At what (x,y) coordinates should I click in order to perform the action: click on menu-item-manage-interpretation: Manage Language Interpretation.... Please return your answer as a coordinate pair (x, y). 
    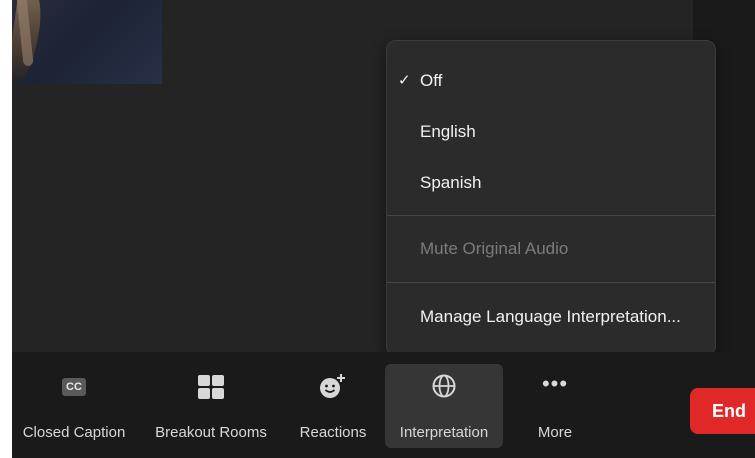
    Looking at the image, I should click on (551, 317).